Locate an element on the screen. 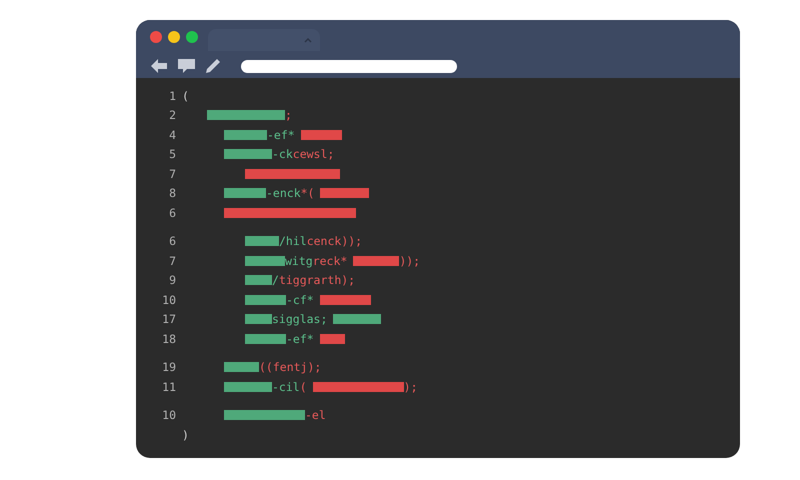  line-number: 4 is located at coordinates (172, 135).